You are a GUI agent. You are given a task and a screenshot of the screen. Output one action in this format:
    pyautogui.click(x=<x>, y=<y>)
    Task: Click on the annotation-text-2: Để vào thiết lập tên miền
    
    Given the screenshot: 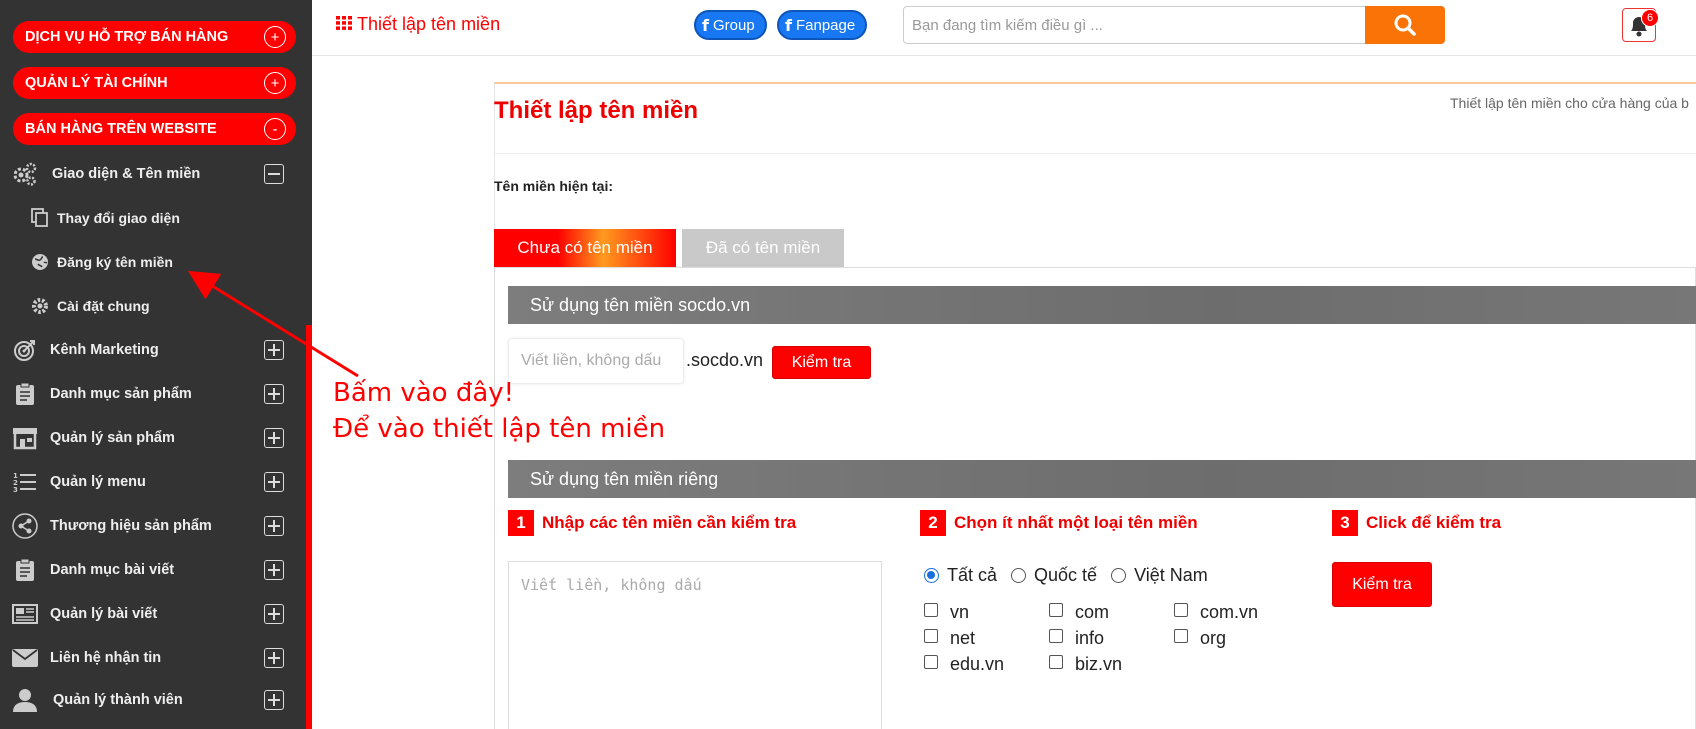 What is the action you would take?
    pyautogui.click(x=499, y=429)
    